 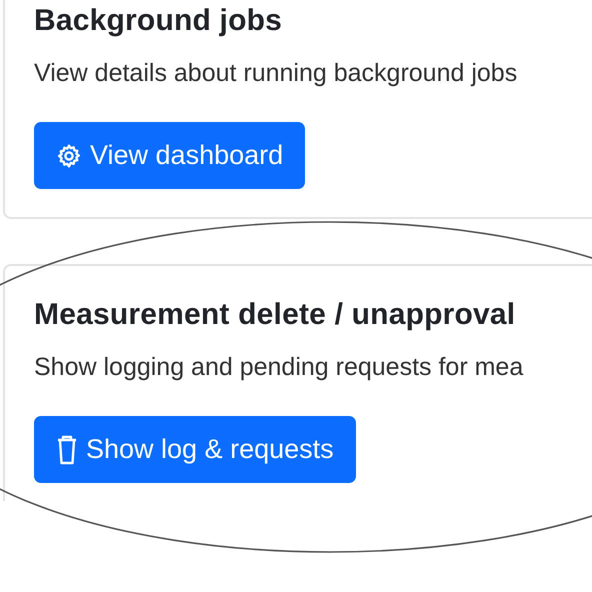 I want to click on action-button: View dashboard, so click(x=170, y=155).